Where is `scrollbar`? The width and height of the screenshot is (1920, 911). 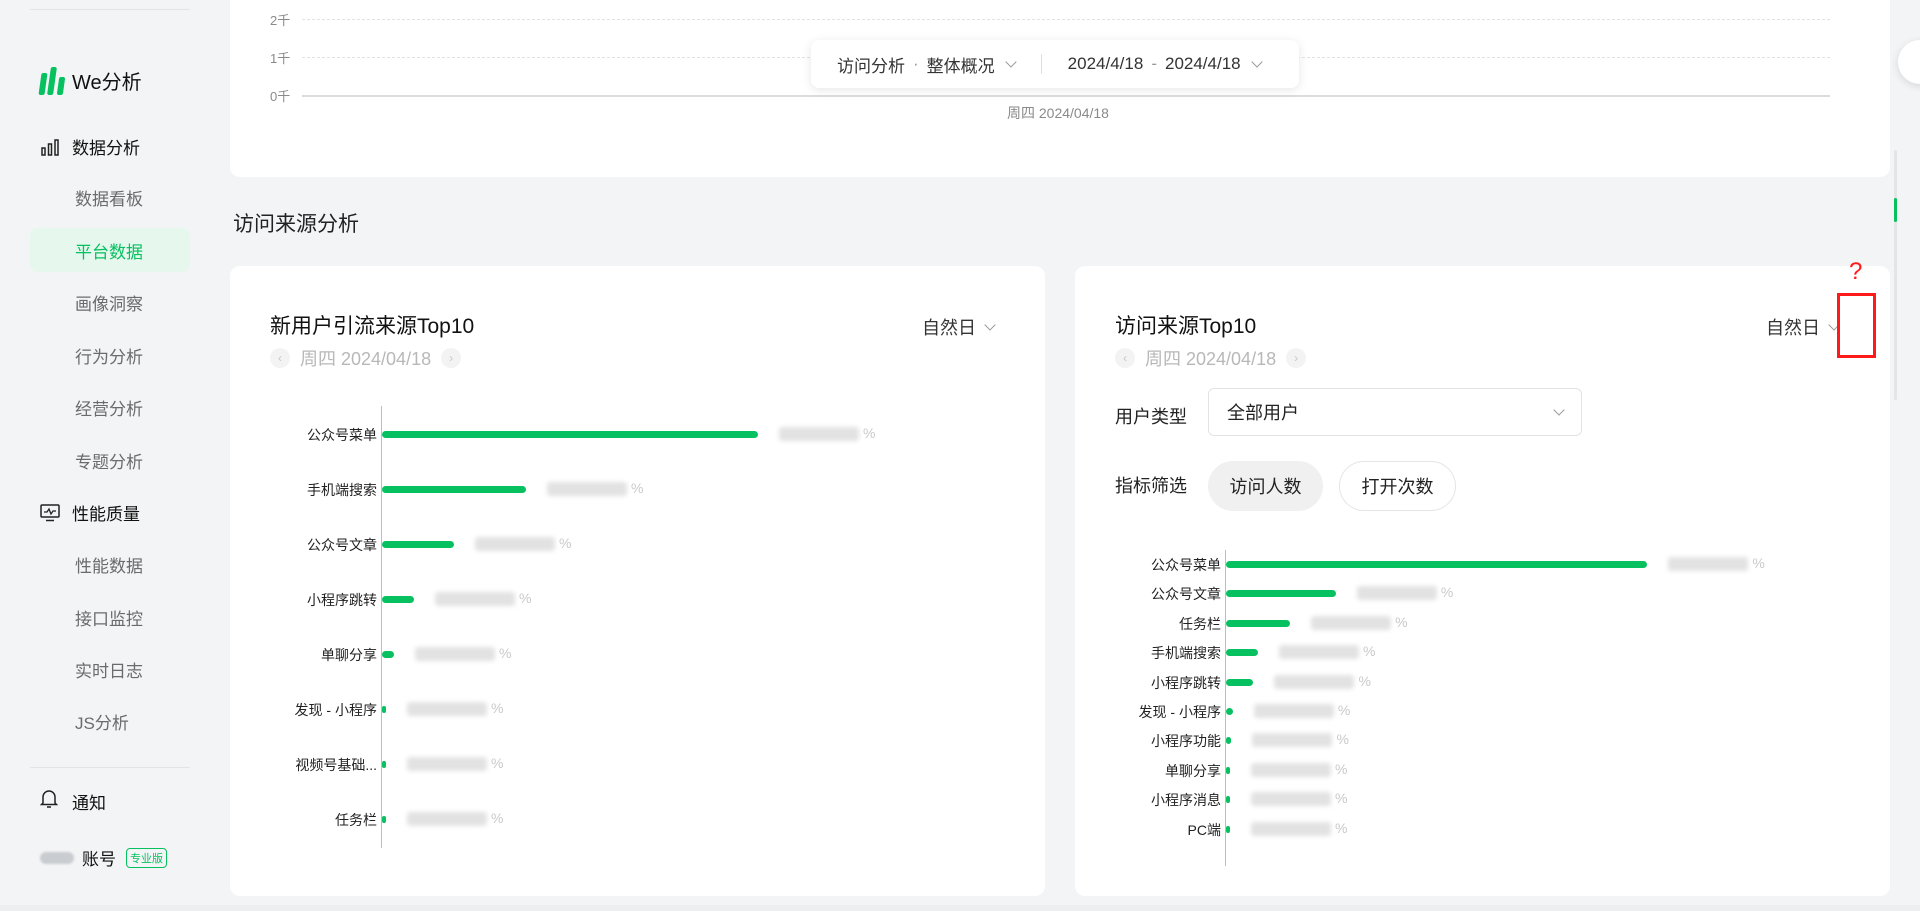 scrollbar is located at coordinates (1895, 275).